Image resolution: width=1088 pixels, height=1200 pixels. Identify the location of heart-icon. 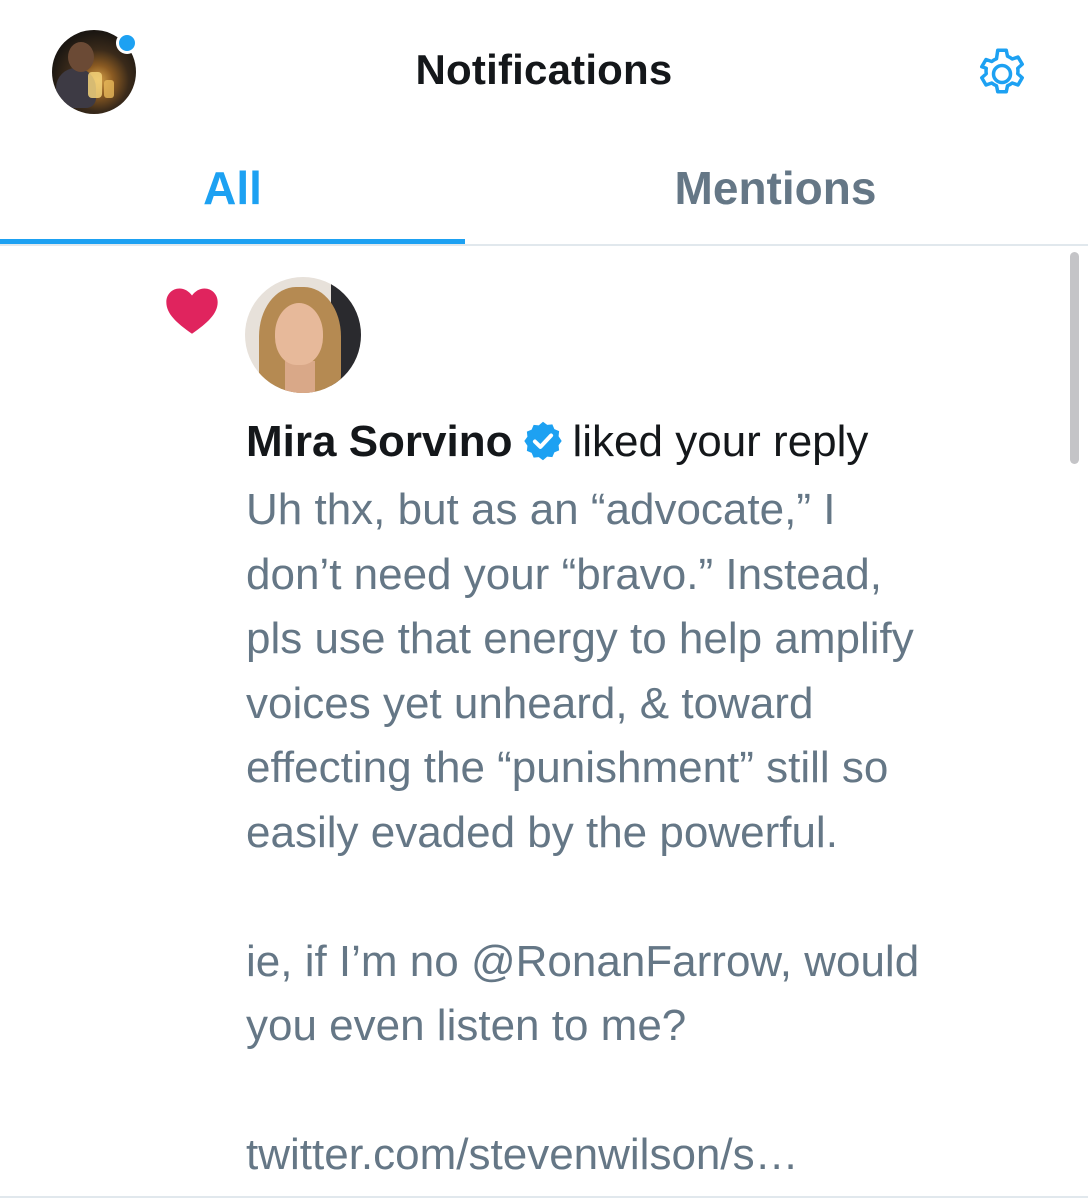
(192, 311).